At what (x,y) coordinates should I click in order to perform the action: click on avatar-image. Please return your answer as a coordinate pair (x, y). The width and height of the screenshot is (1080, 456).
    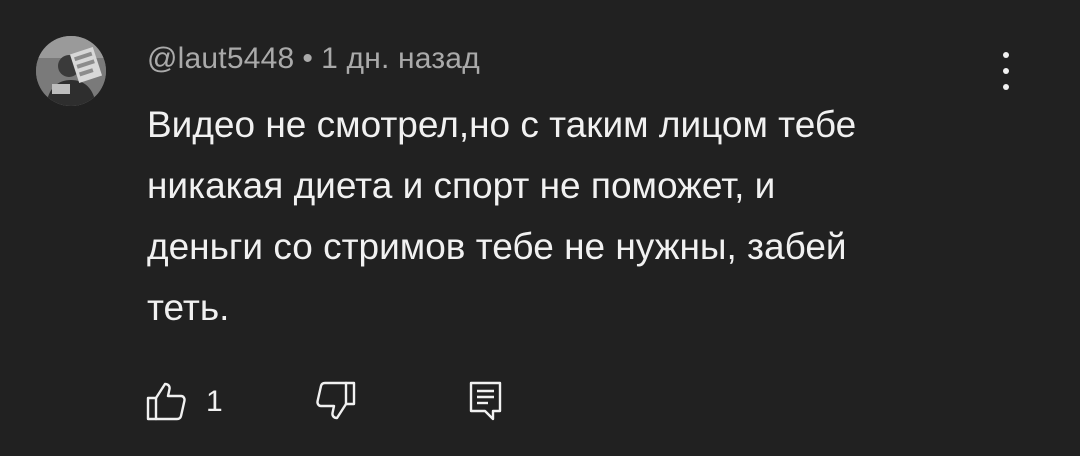
    Looking at the image, I should click on (71, 71).